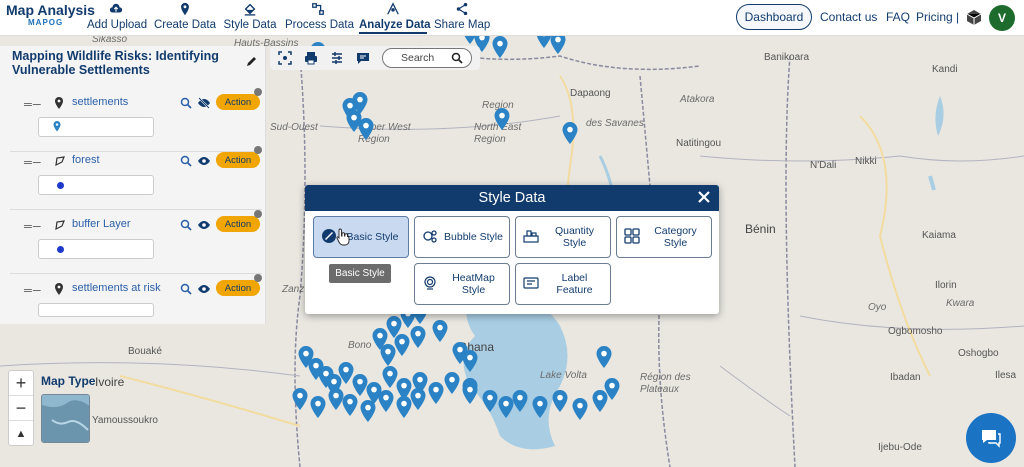 This screenshot has height=467, width=1024. Describe the element at coordinates (100, 102) in the screenshot. I see `layer-name: settlements` at that location.